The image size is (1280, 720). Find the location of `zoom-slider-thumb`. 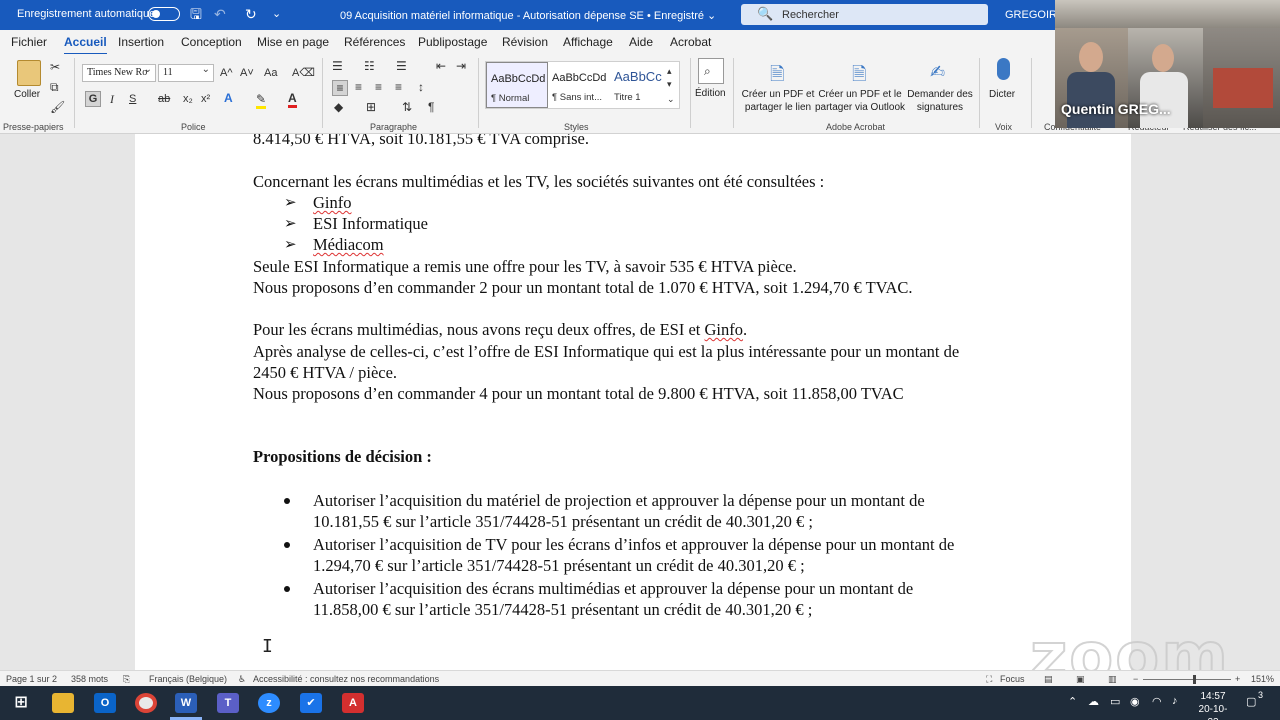

zoom-slider-thumb is located at coordinates (1194, 679).